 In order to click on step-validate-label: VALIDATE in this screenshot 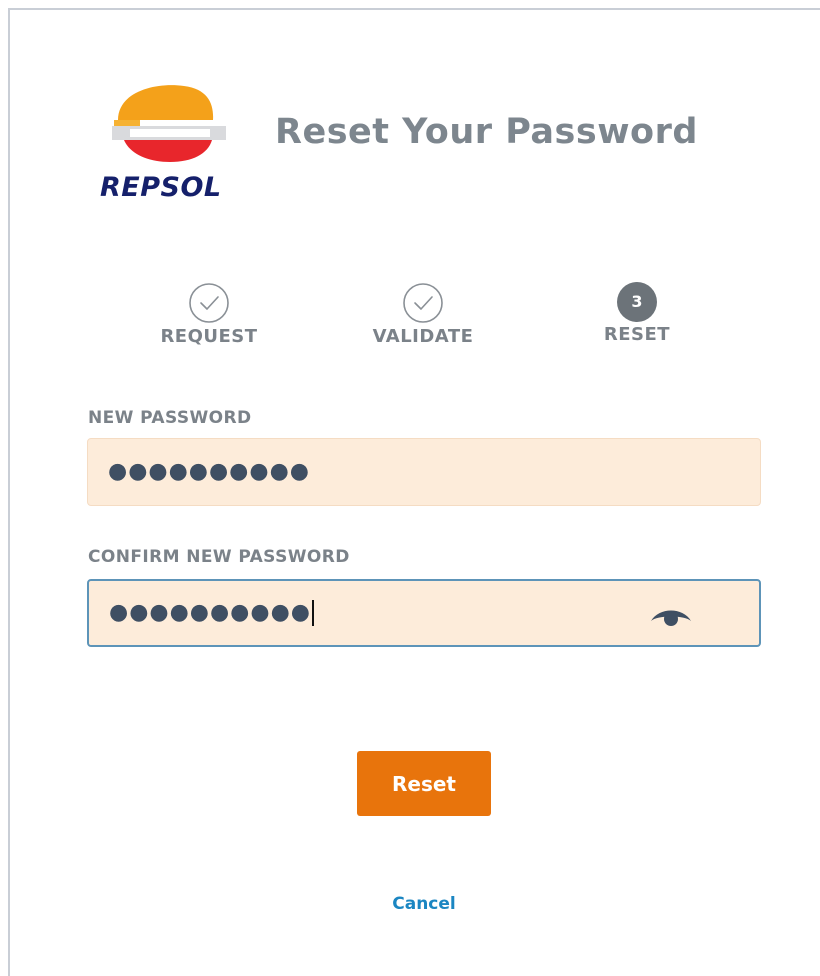, I will do `click(423, 336)`.